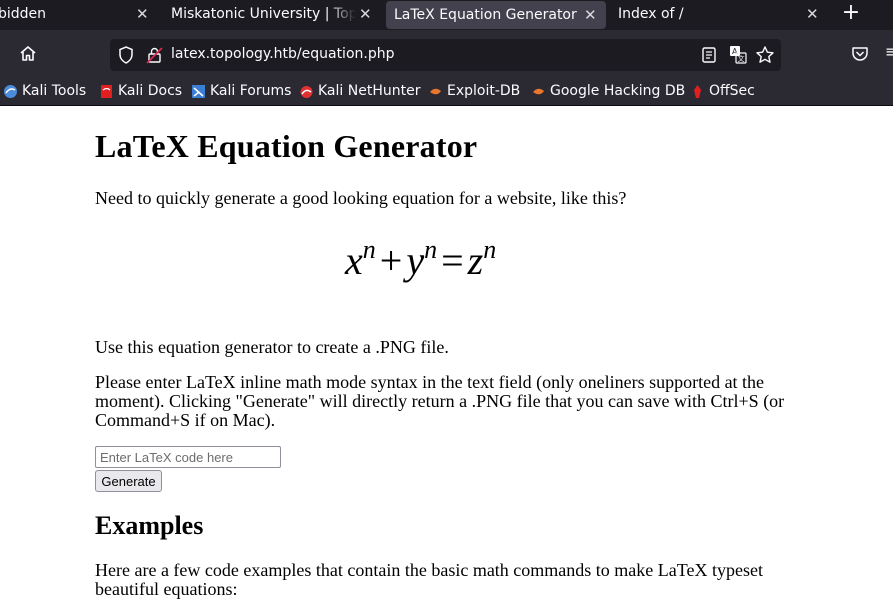 The height and width of the screenshot is (610, 893). I want to click on home-icon, so click(28, 54).